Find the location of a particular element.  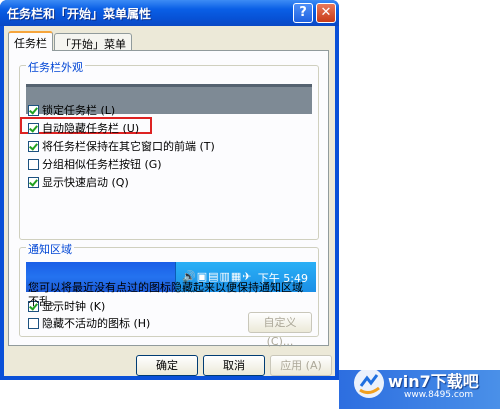

watermark-url: www.8495.com is located at coordinates (439, 395).